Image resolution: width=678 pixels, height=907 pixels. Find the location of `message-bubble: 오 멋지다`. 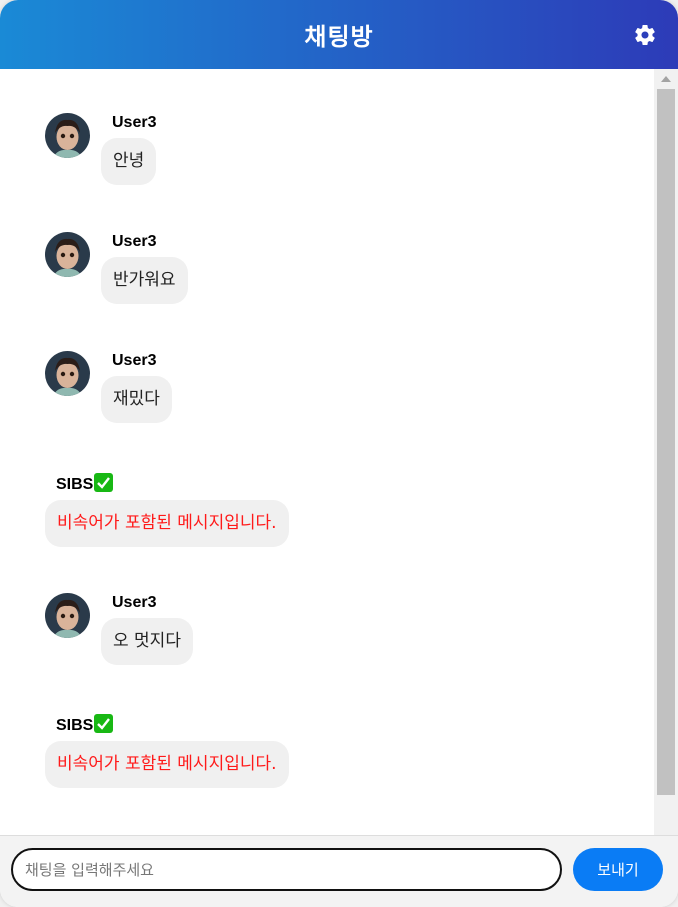

message-bubble: 오 멋지다 is located at coordinates (147, 641).